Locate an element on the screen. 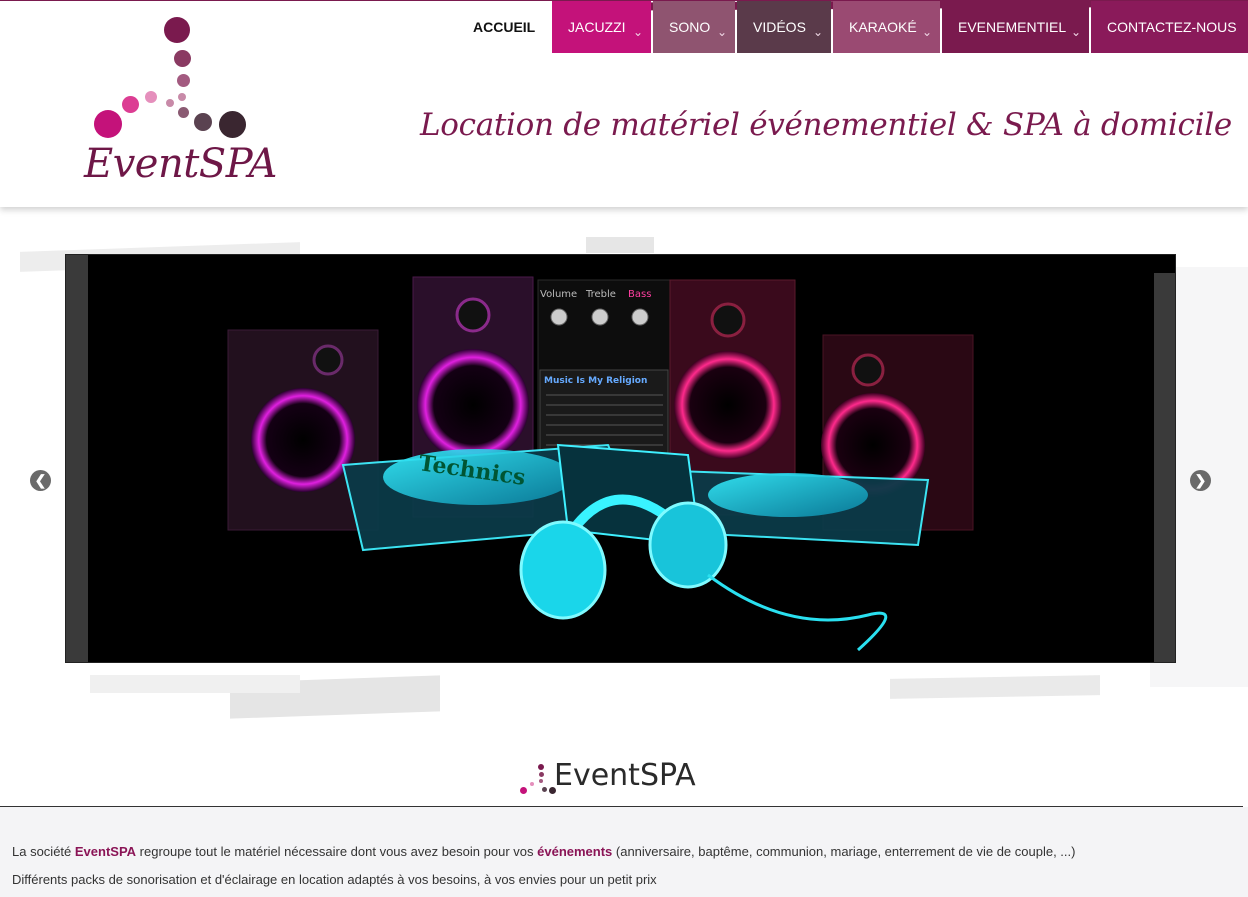 This screenshot has height=897, width=1248. nav-item-sono: SONO ⌄ is located at coordinates (694, 27).